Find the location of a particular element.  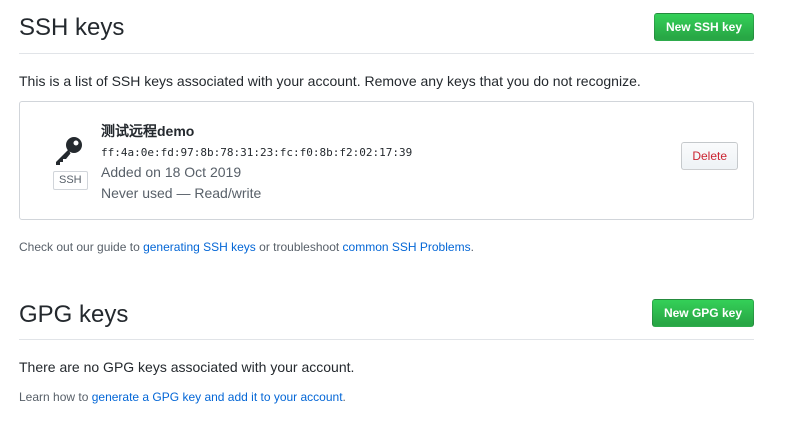

key-icon is located at coordinates (69, 151).